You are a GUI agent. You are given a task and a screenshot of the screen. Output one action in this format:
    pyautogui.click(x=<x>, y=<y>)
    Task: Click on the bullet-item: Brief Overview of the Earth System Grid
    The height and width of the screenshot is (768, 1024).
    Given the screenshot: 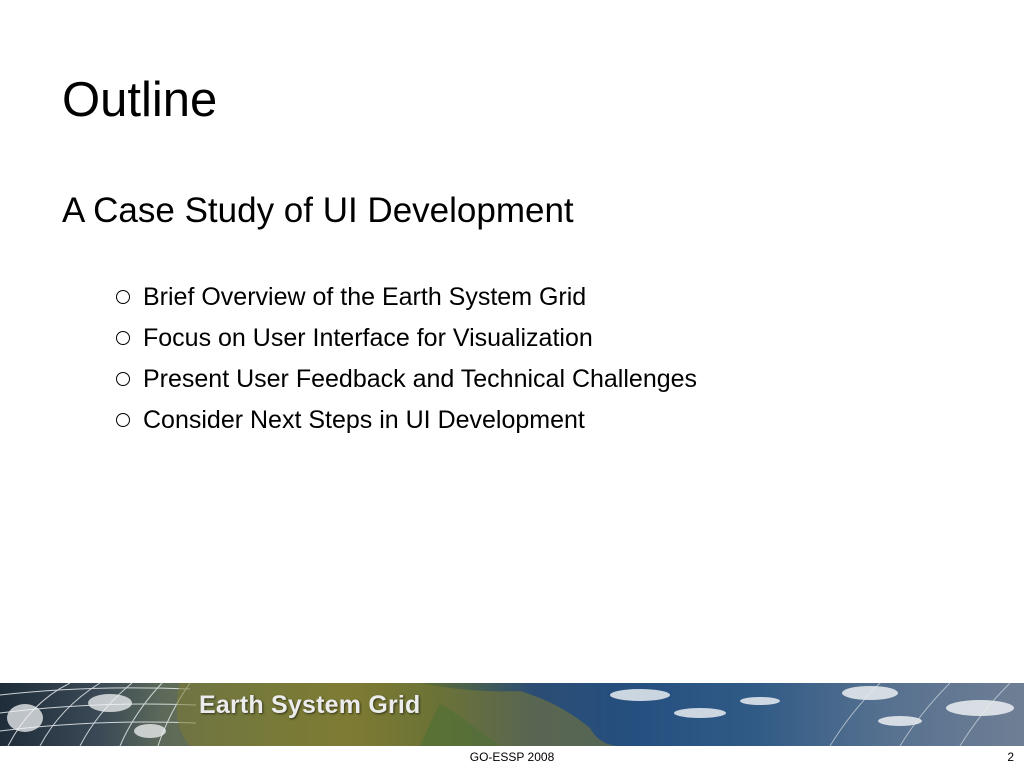 What is the action you would take?
    pyautogui.click(x=406, y=296)
    